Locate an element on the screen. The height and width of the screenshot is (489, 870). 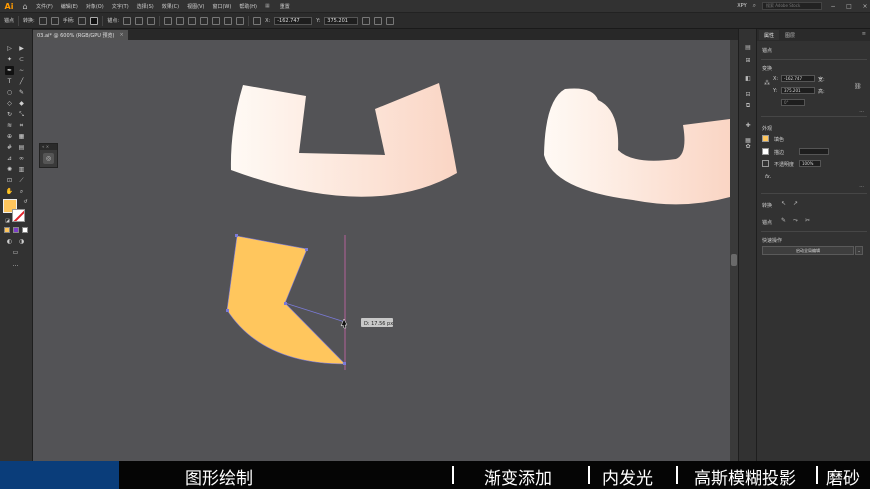
screen-mode-icon: ▭ is located at coordinates (15, 252).